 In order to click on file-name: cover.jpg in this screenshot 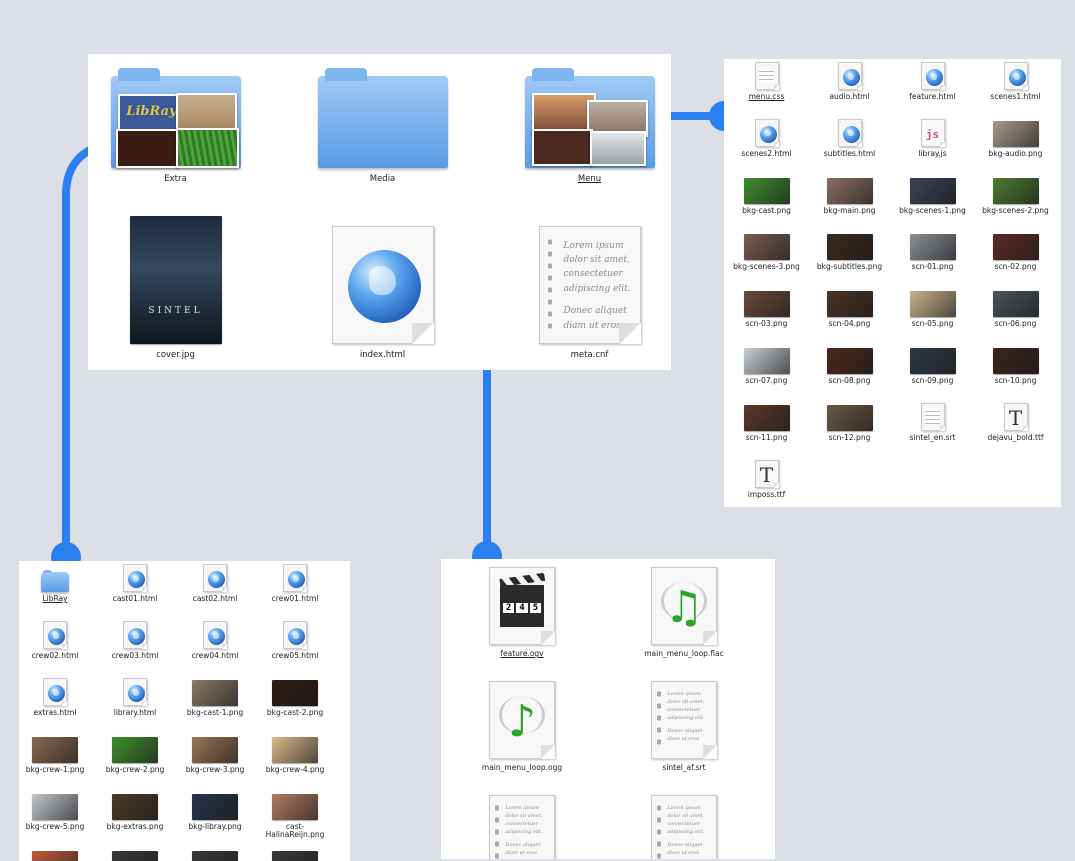, I will do `click(175, 355)`.